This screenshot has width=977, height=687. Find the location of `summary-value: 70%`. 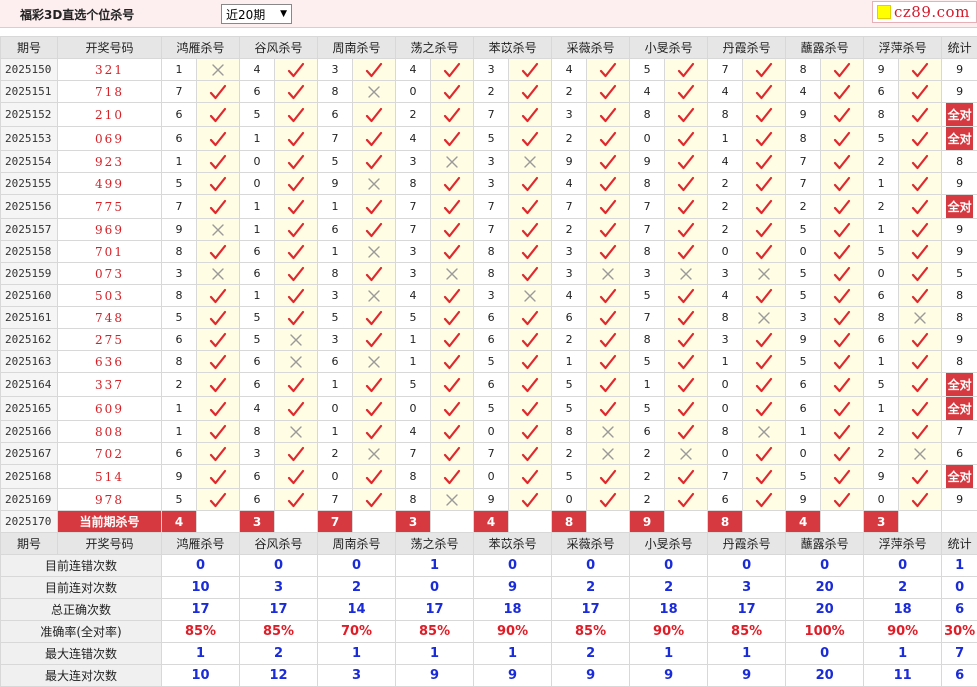

summary-value: 70% is located at coordinates (357, 632).